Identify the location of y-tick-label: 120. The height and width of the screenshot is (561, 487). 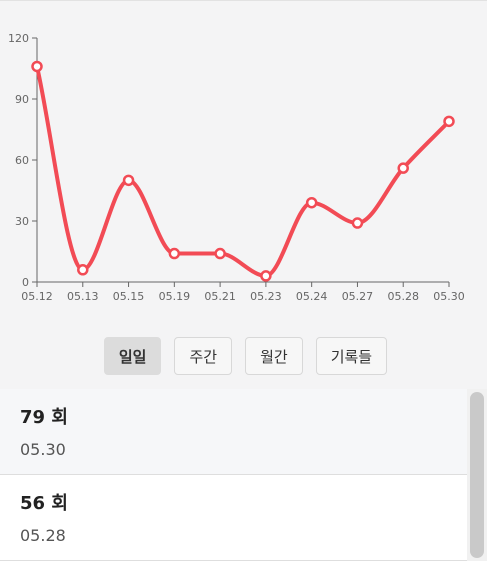
(18, 38).